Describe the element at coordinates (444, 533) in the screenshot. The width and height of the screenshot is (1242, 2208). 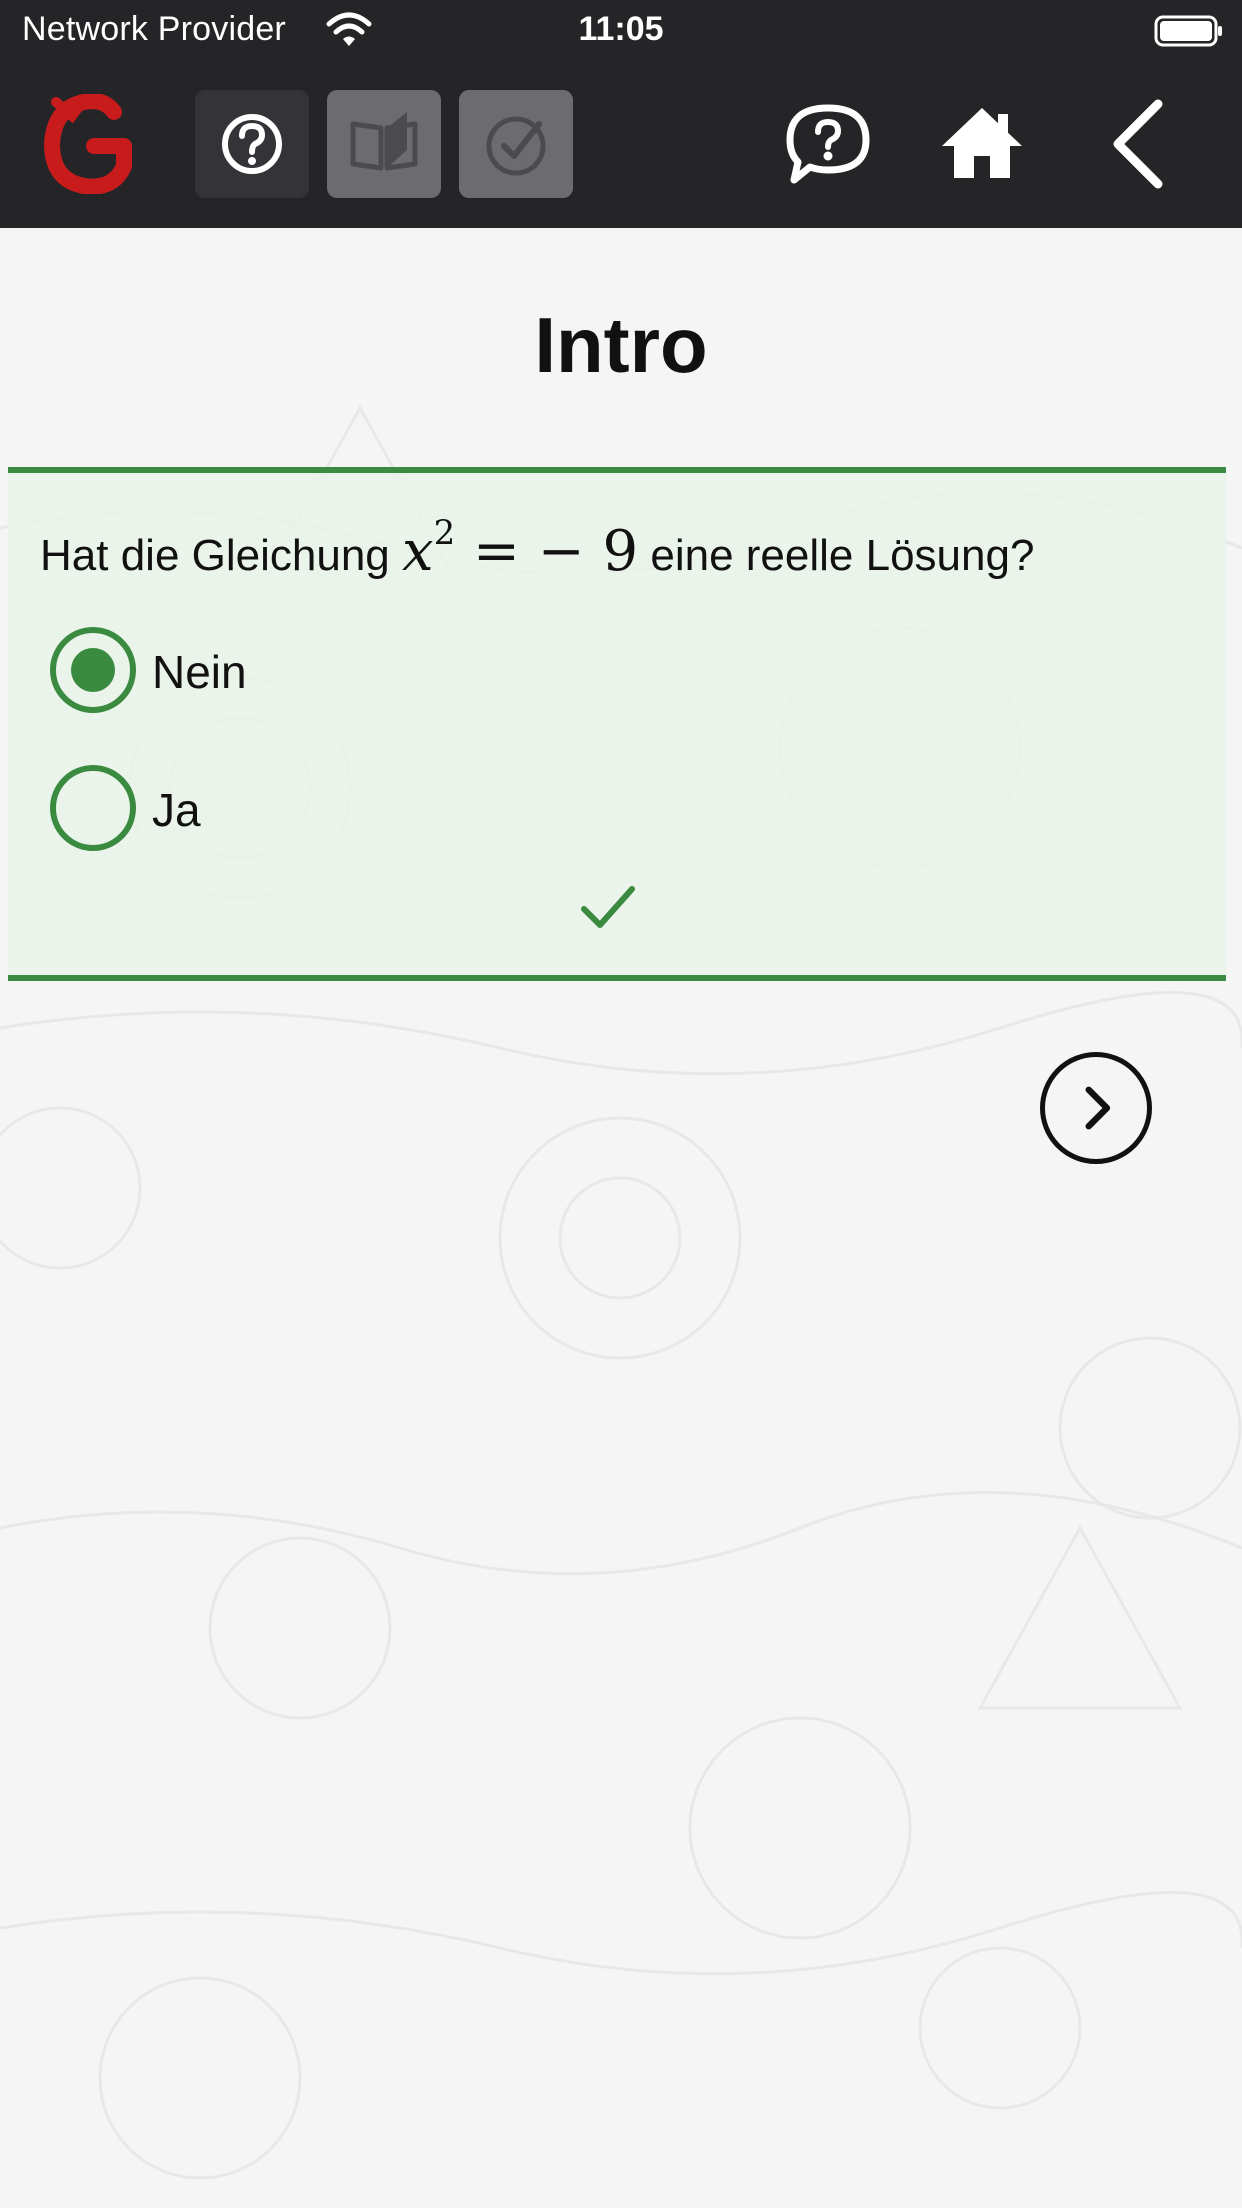
I see `equation-exponent: 2` at that location.